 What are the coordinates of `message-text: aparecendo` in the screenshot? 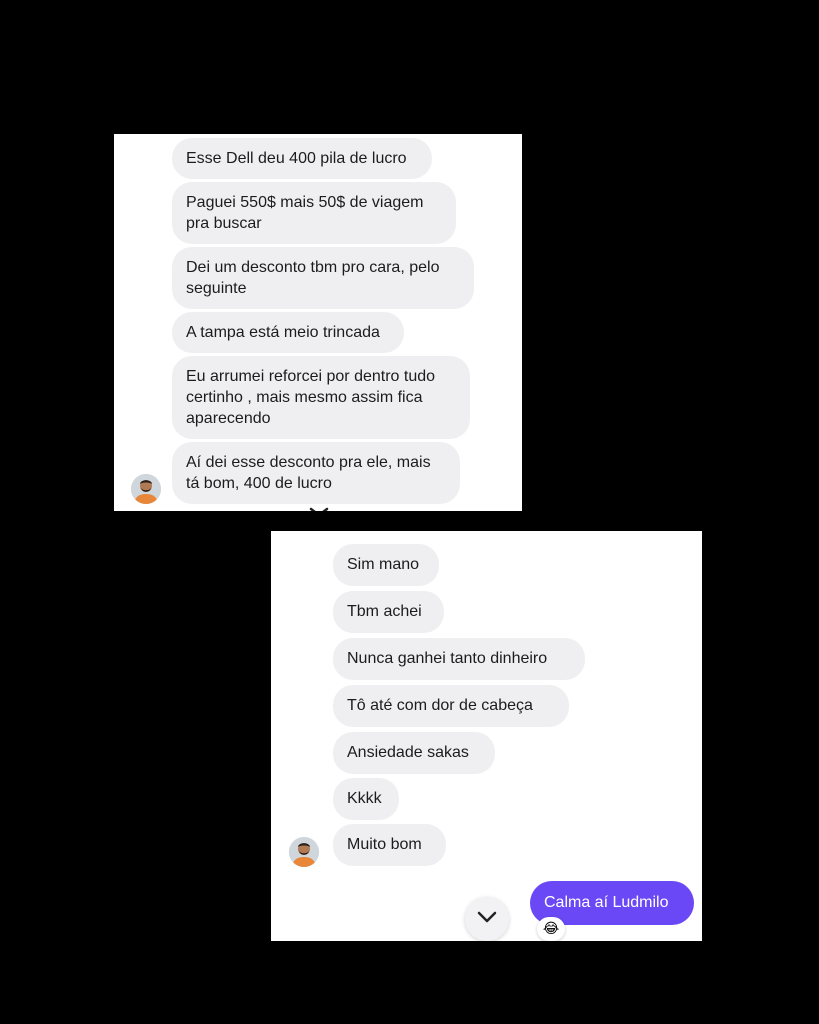 It's located at (228, 418).